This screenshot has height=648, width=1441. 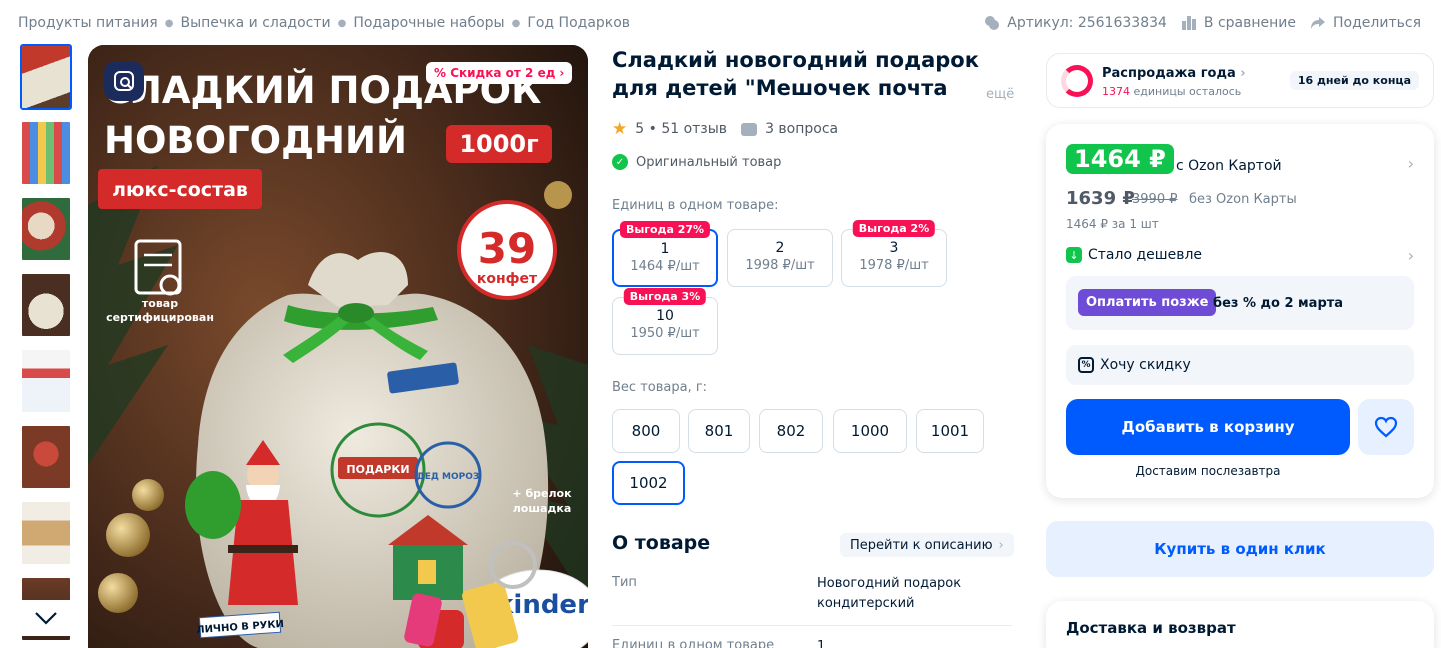 What do you see at coordinates (648, 483) in the screenshot?
I see `weight-option-selected: 1002` at bounding box center [648, 483].